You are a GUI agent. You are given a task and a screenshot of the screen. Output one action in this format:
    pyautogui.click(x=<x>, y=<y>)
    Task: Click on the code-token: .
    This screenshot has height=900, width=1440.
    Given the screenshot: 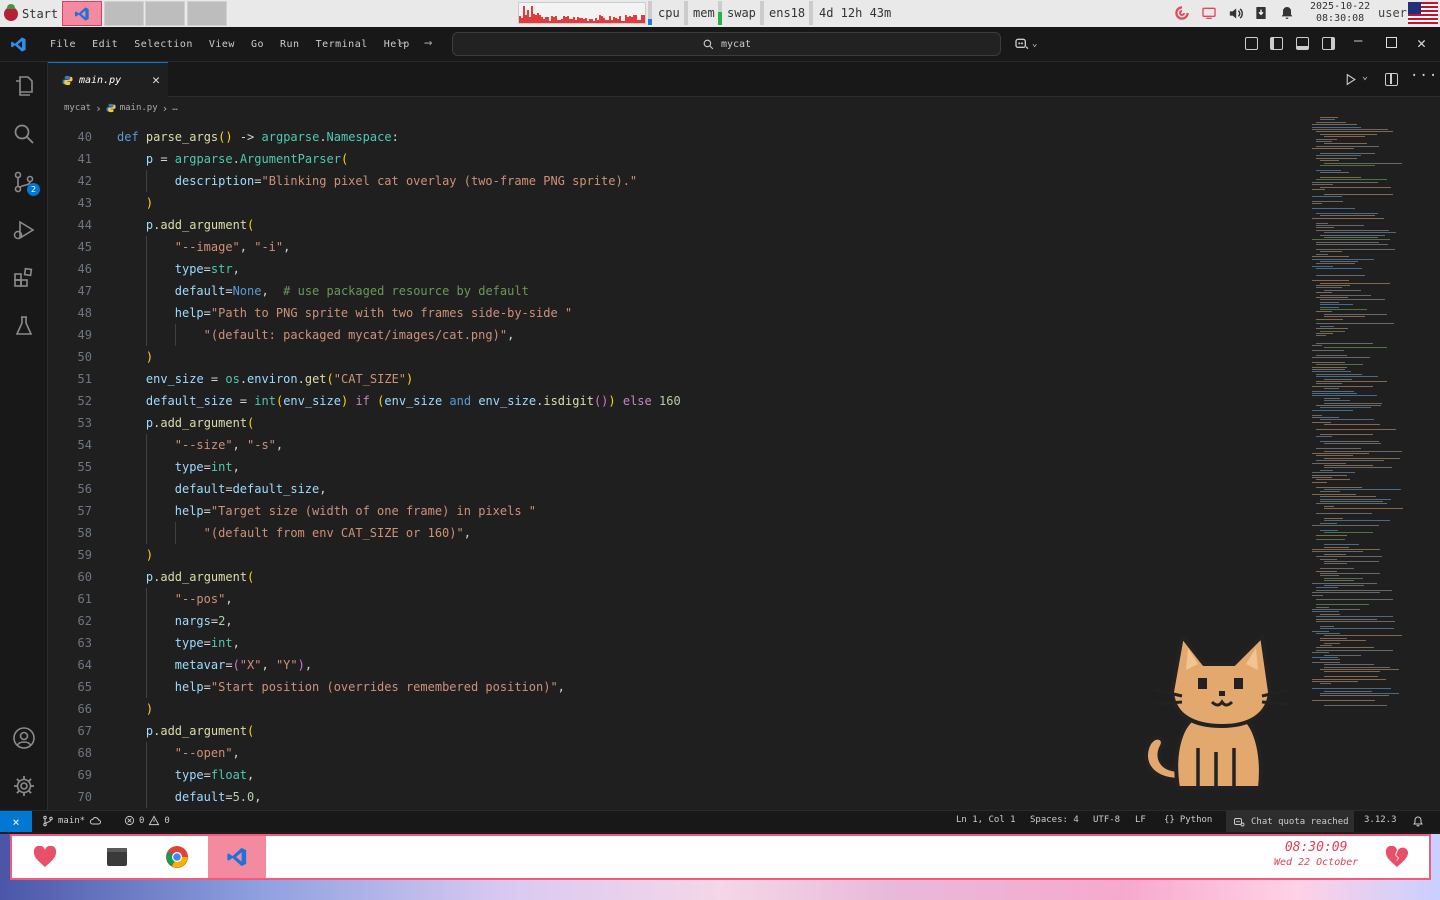 What is the action you would take?
    pyautogui.click(x=236, y=159)
    